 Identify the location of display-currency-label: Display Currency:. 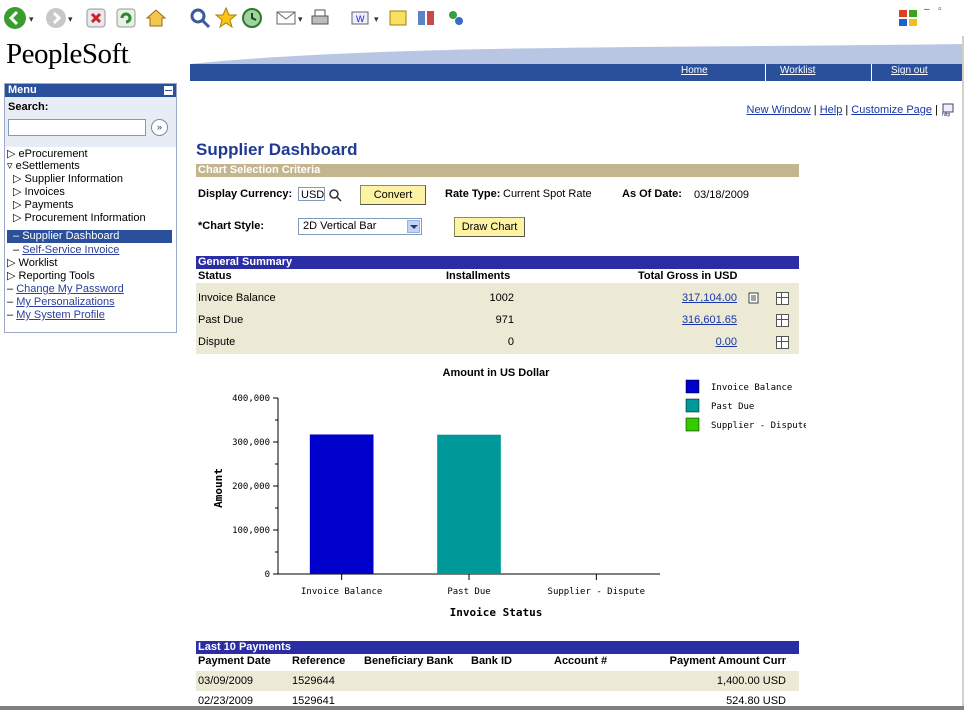
(245, 194).